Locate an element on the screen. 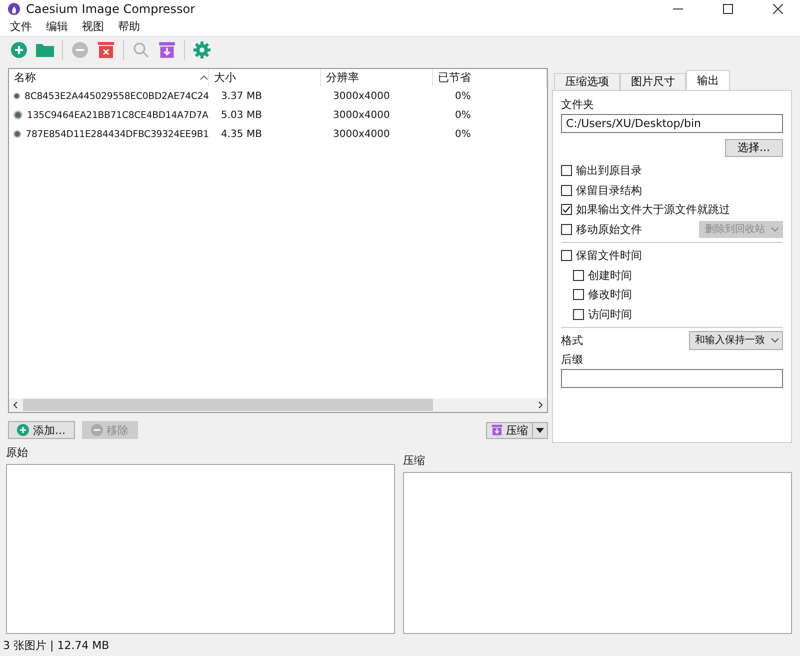 The height and width of the screenshot is (656, 800). toolbar-button is located at coordinates (202, 50).